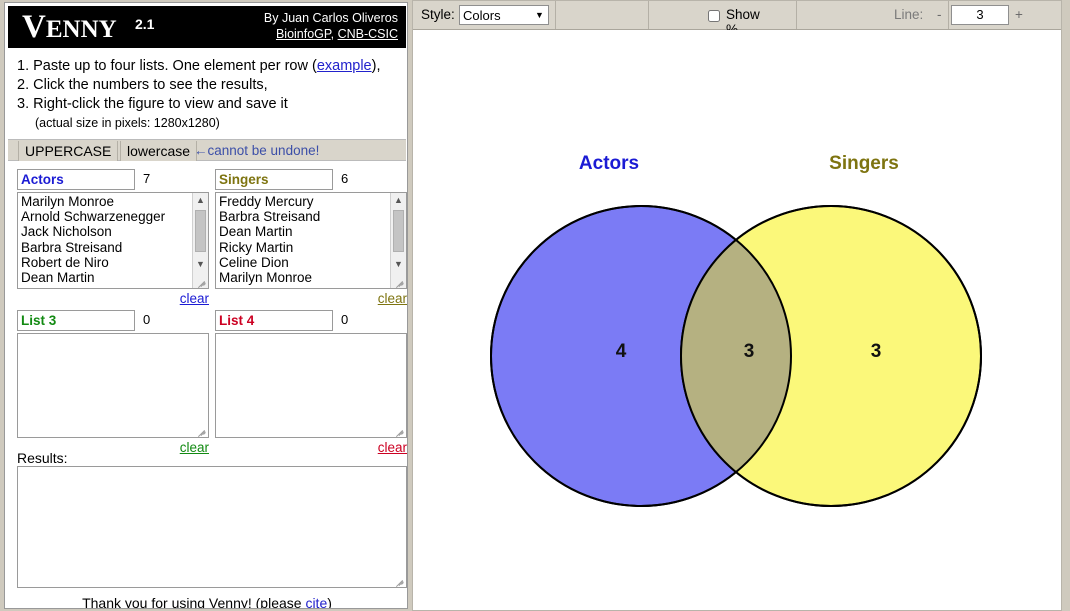 The image size is (1070, 611). I want to click on venn-count-actors-only: 4, so click(621, 352).